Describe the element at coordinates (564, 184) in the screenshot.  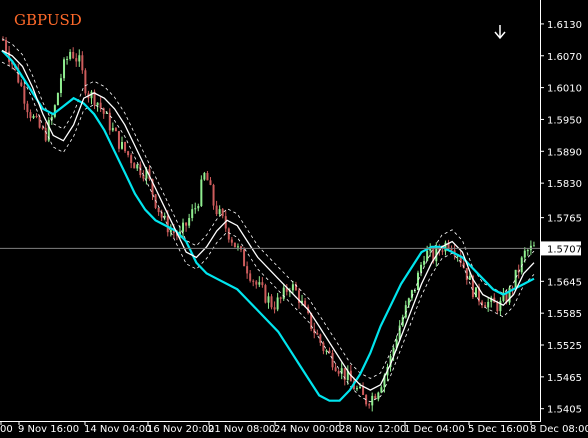
I see `y-tick-label: 1.5830` at that location.